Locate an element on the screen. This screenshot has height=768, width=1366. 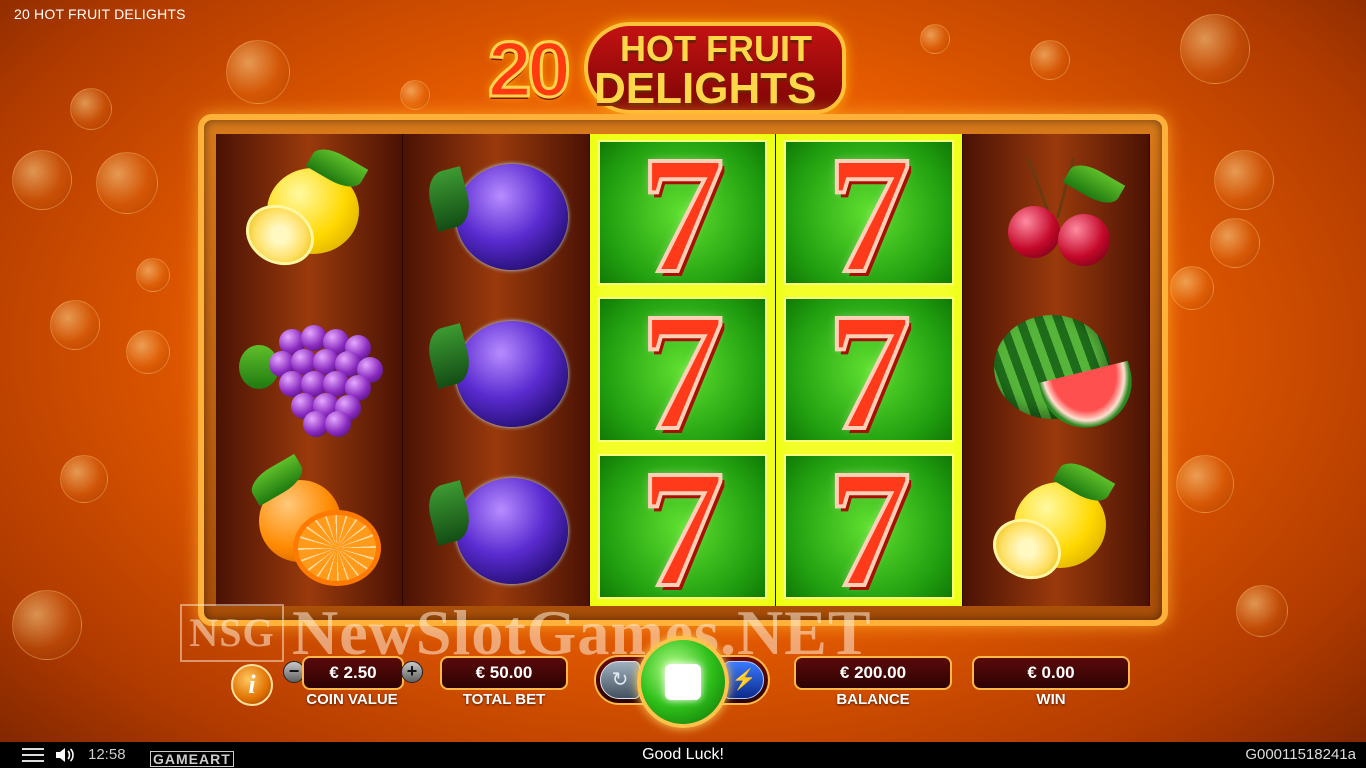
coin-value-label: COIN VALUE is located at coordinates (352, 699).